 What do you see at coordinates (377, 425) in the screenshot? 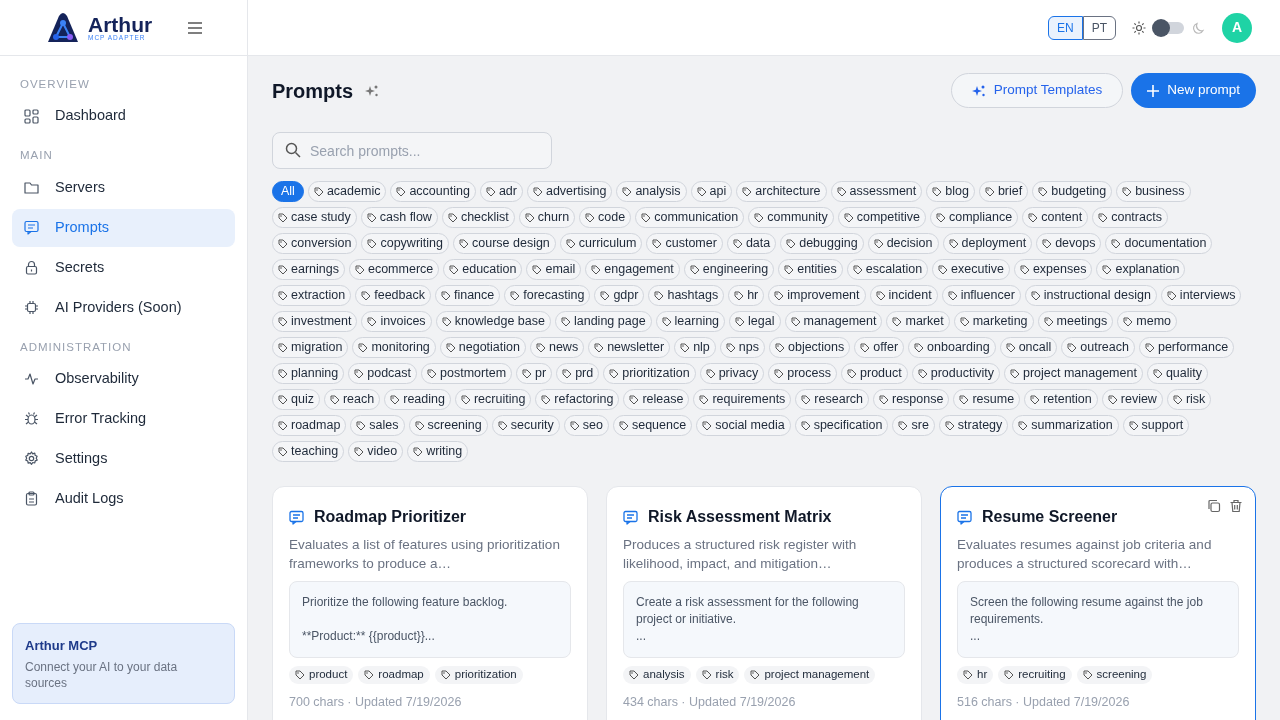
I see `tag-filter: sales` at bounding box center [377, 425].